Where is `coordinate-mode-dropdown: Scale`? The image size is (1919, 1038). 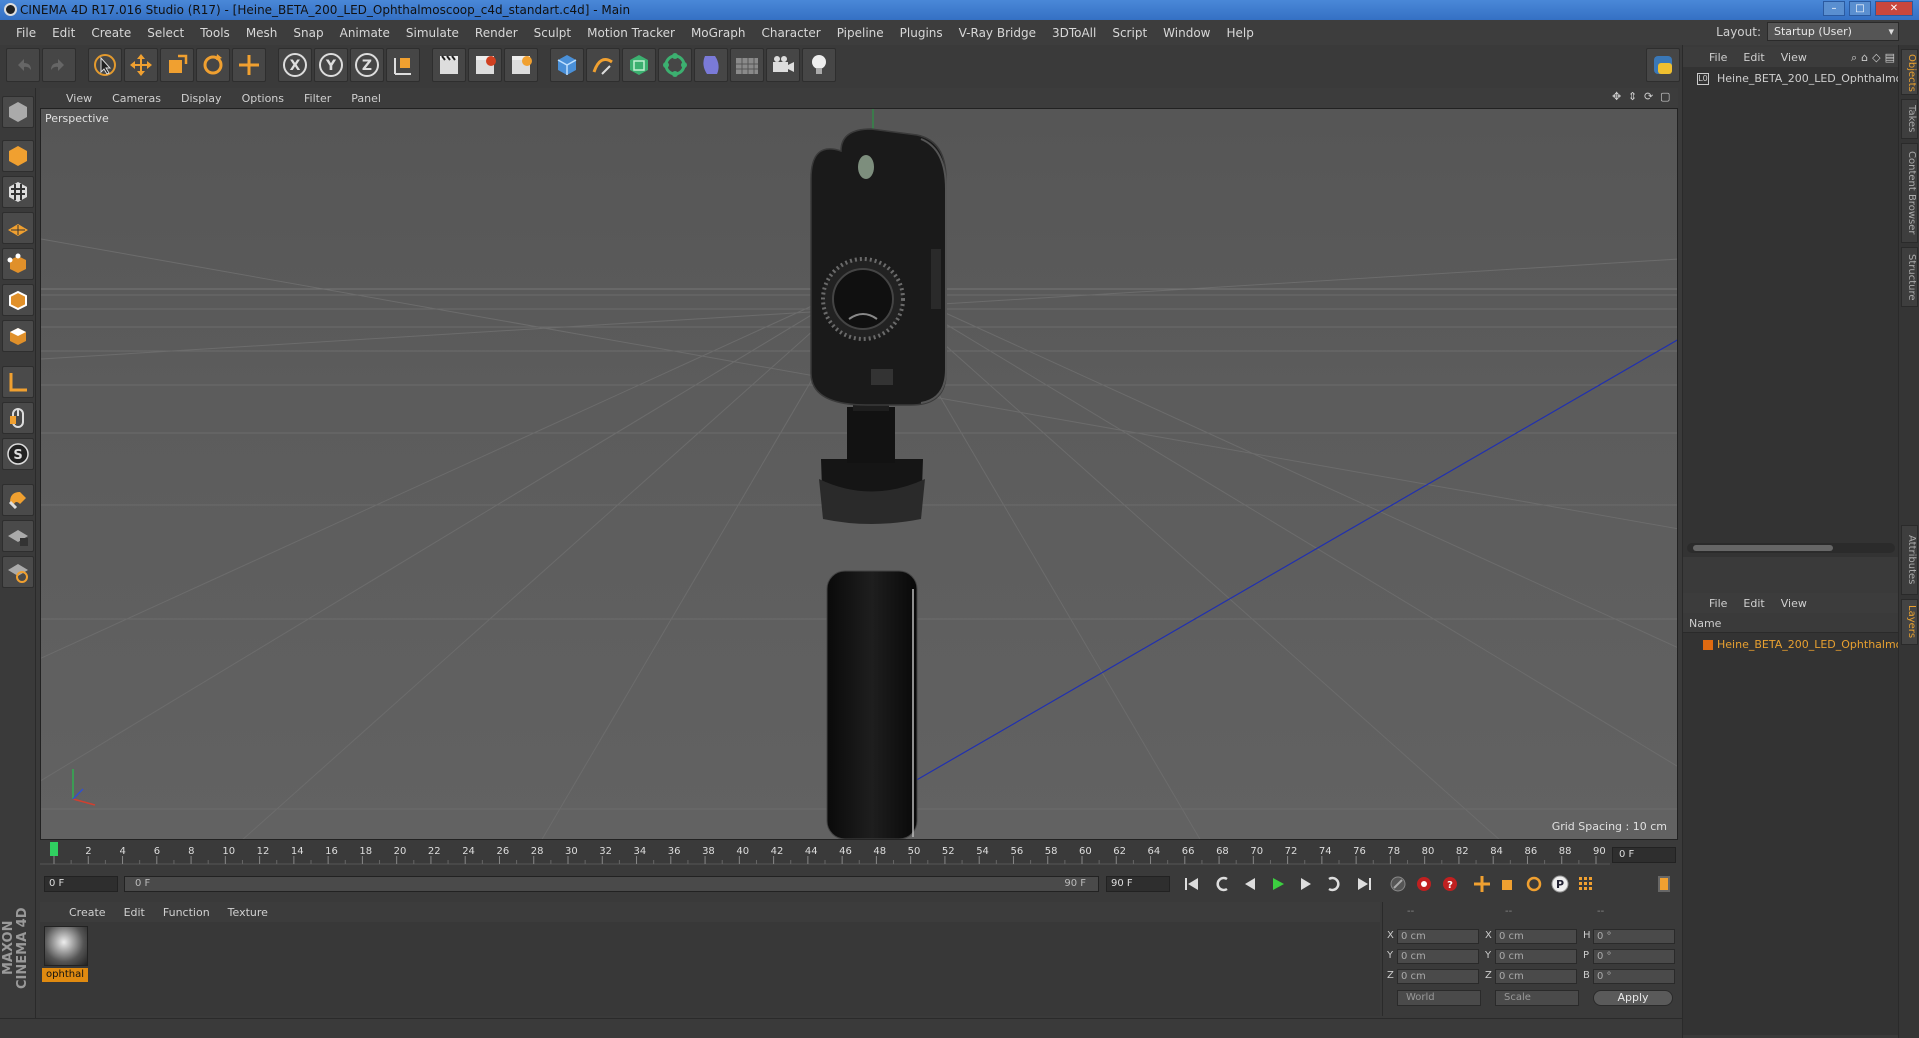
coordinate-mode-dropdown: Scale is located at coordinates (1537, 998).